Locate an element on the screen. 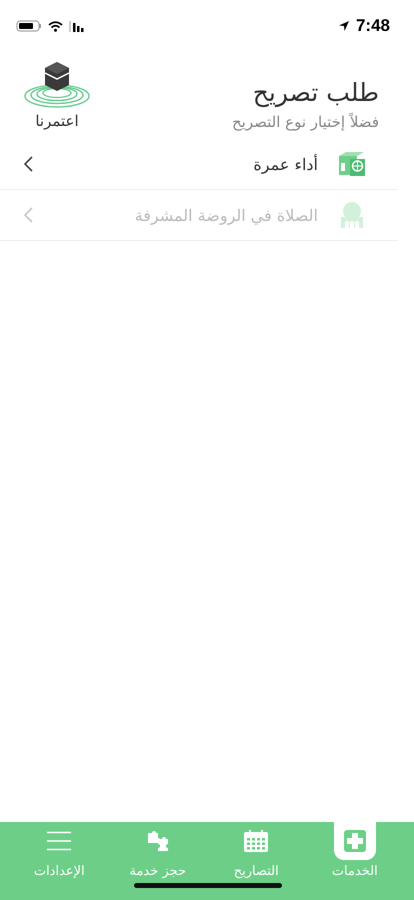 Image resolution: width=414 pixels, height=900 pixels. permit-label: أداء عمرة is located at coordinates (285, 164).